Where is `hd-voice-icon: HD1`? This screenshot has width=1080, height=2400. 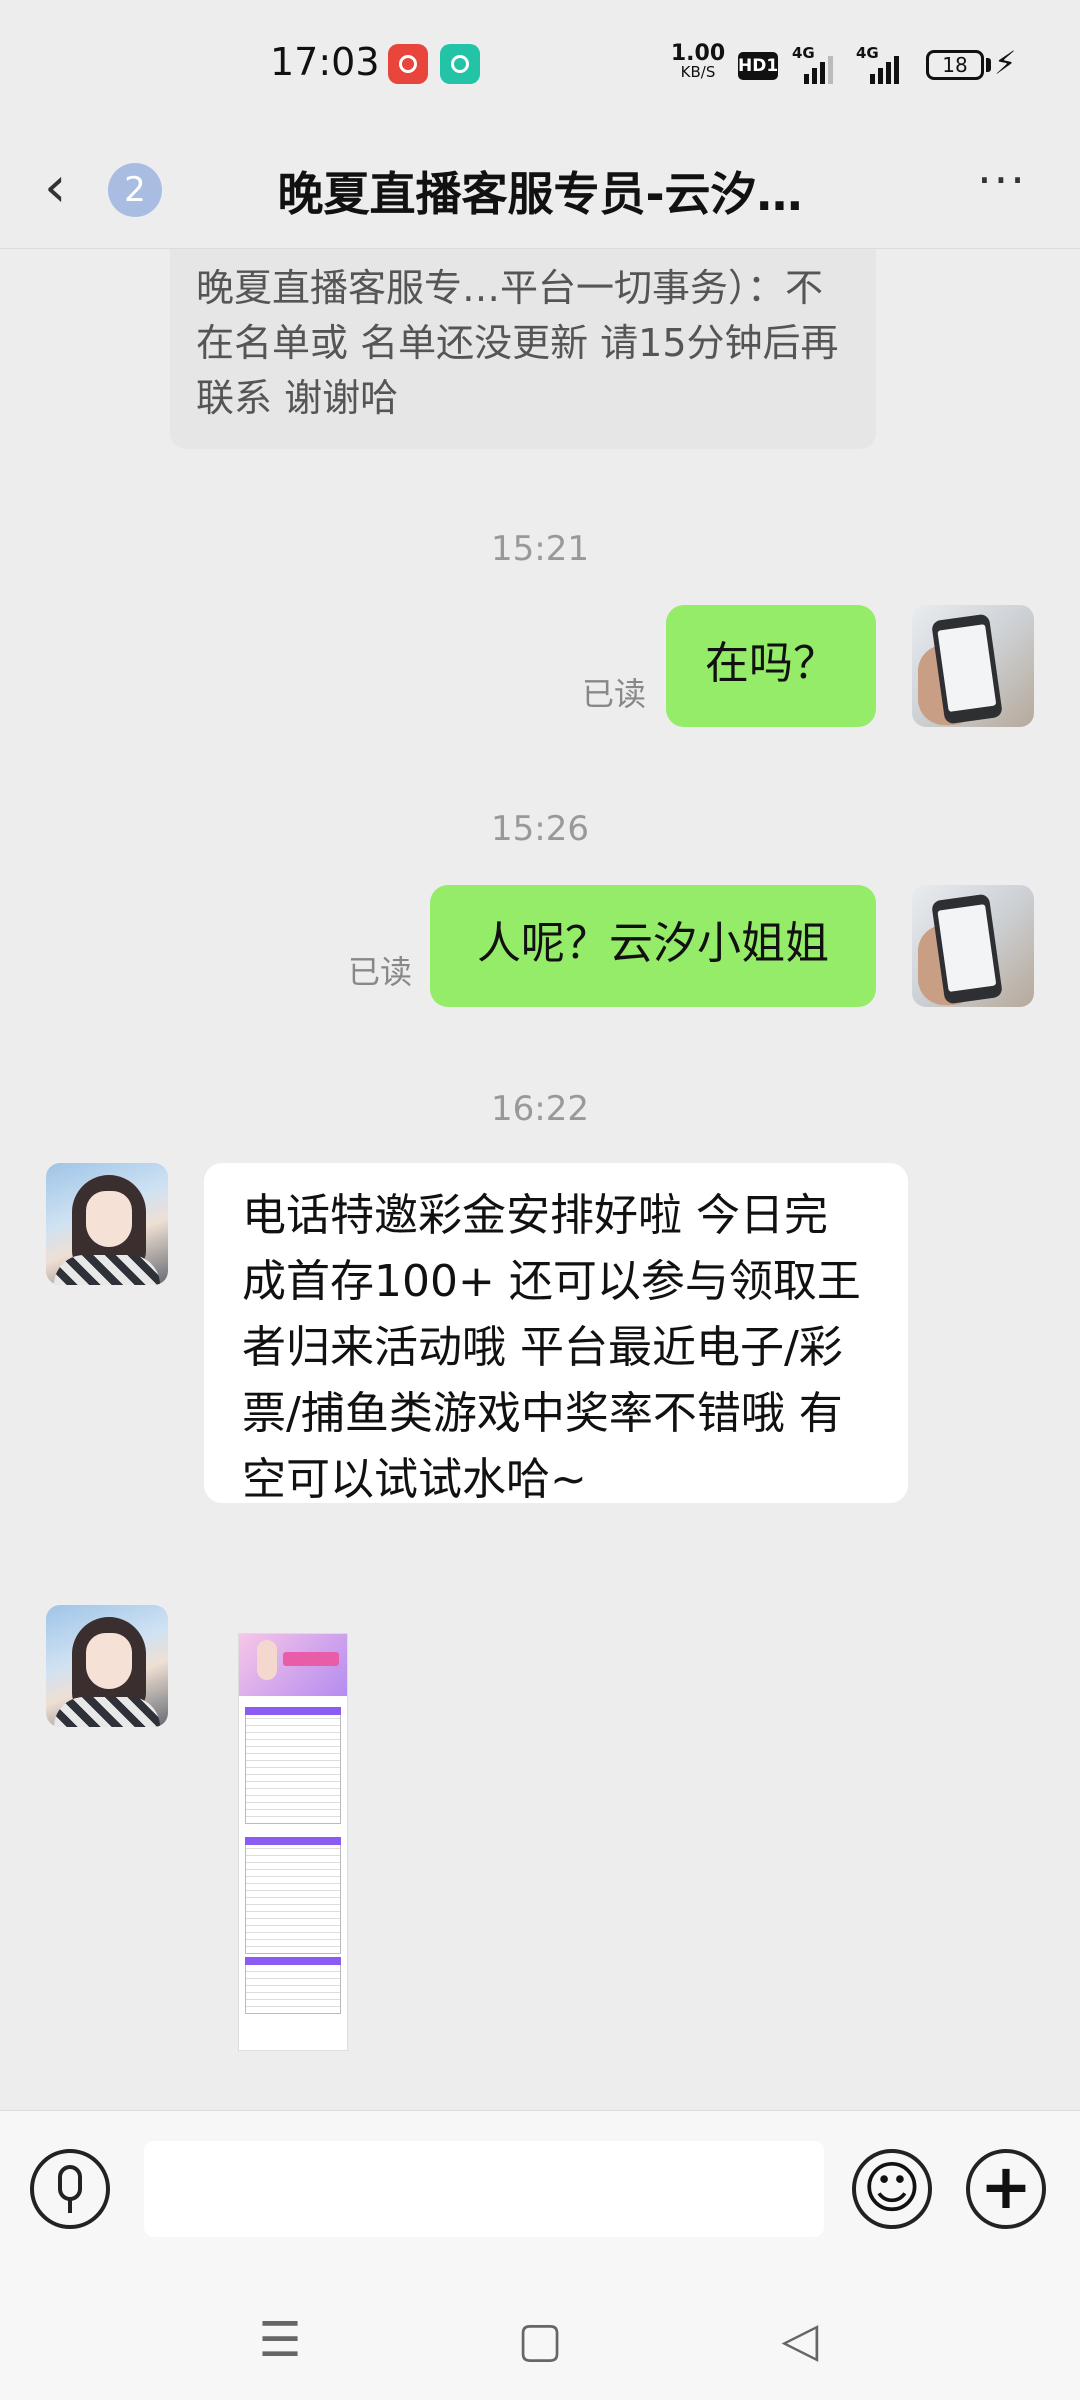 hd-voice-icon: HD1 is located at coordinates (758, 66).